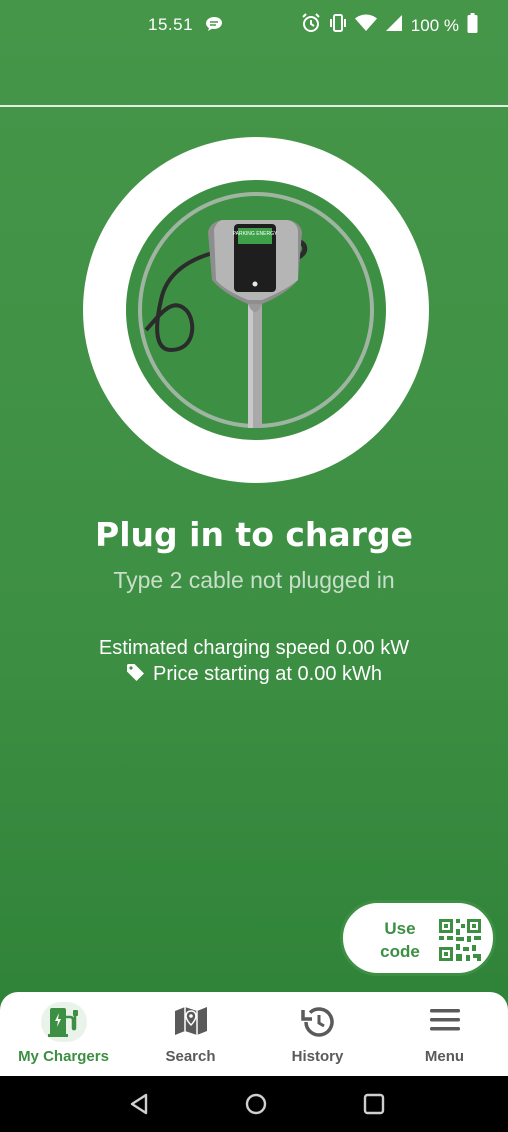  I want to click on nav-history: History, so click(317, 1034).